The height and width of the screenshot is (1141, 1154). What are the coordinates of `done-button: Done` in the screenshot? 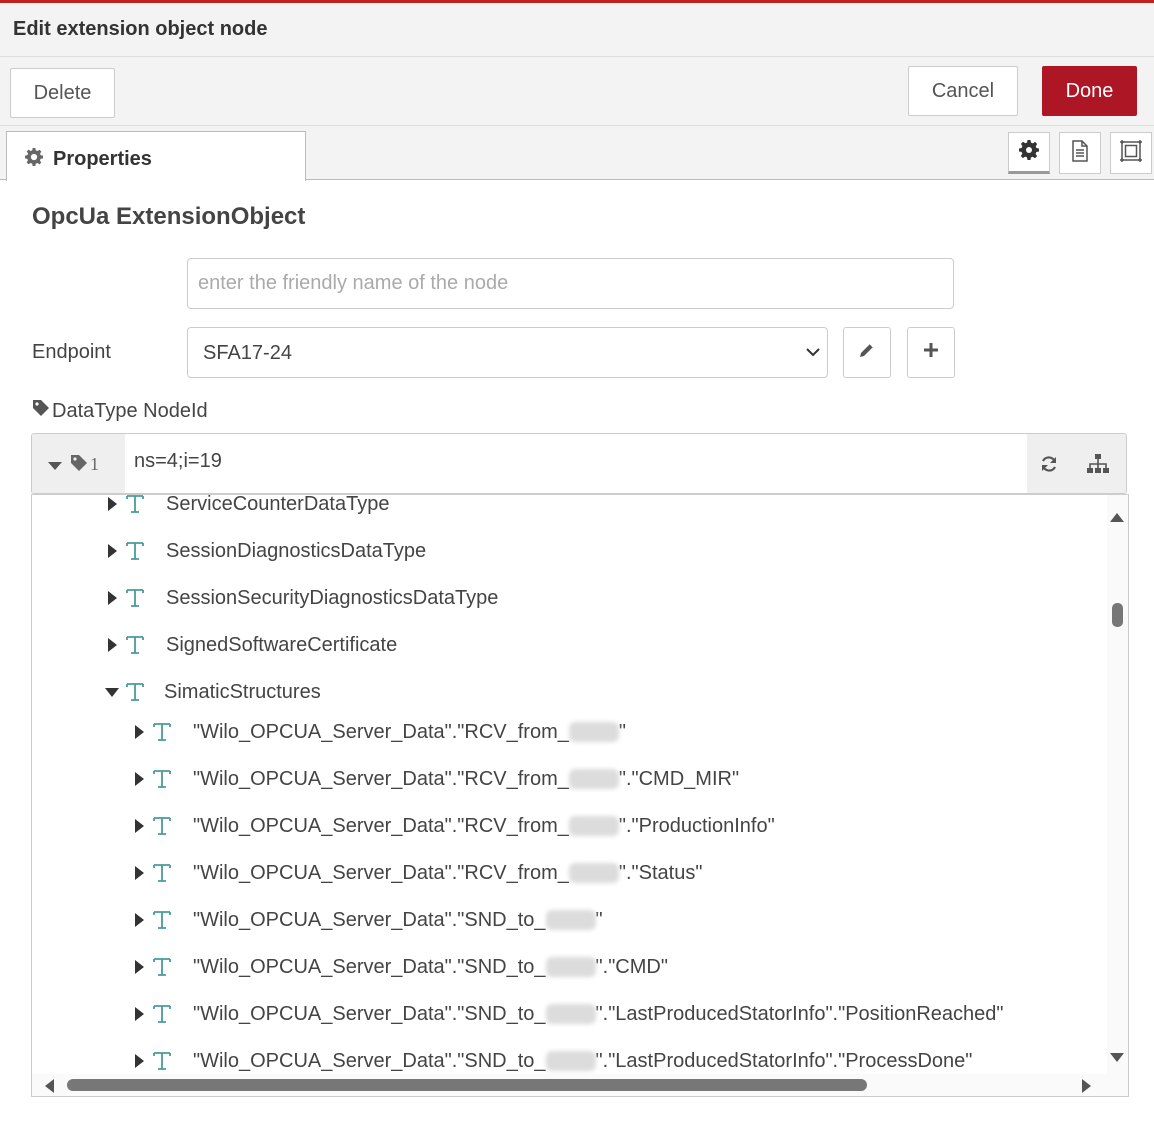 It's located at (1089, 91).